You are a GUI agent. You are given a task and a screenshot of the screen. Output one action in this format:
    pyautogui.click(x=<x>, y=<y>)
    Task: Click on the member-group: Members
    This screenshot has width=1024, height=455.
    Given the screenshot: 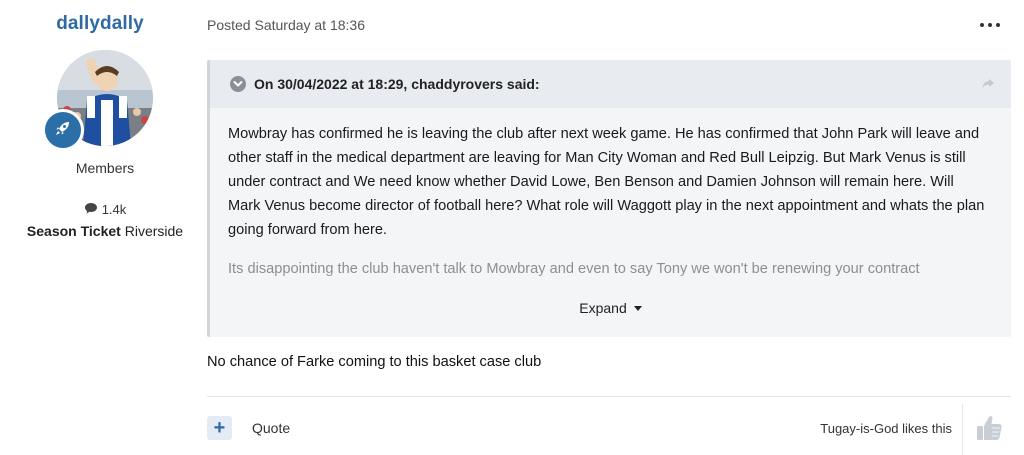 What is the action you would take?
    pyautogui.click(x=105, y=168)
    